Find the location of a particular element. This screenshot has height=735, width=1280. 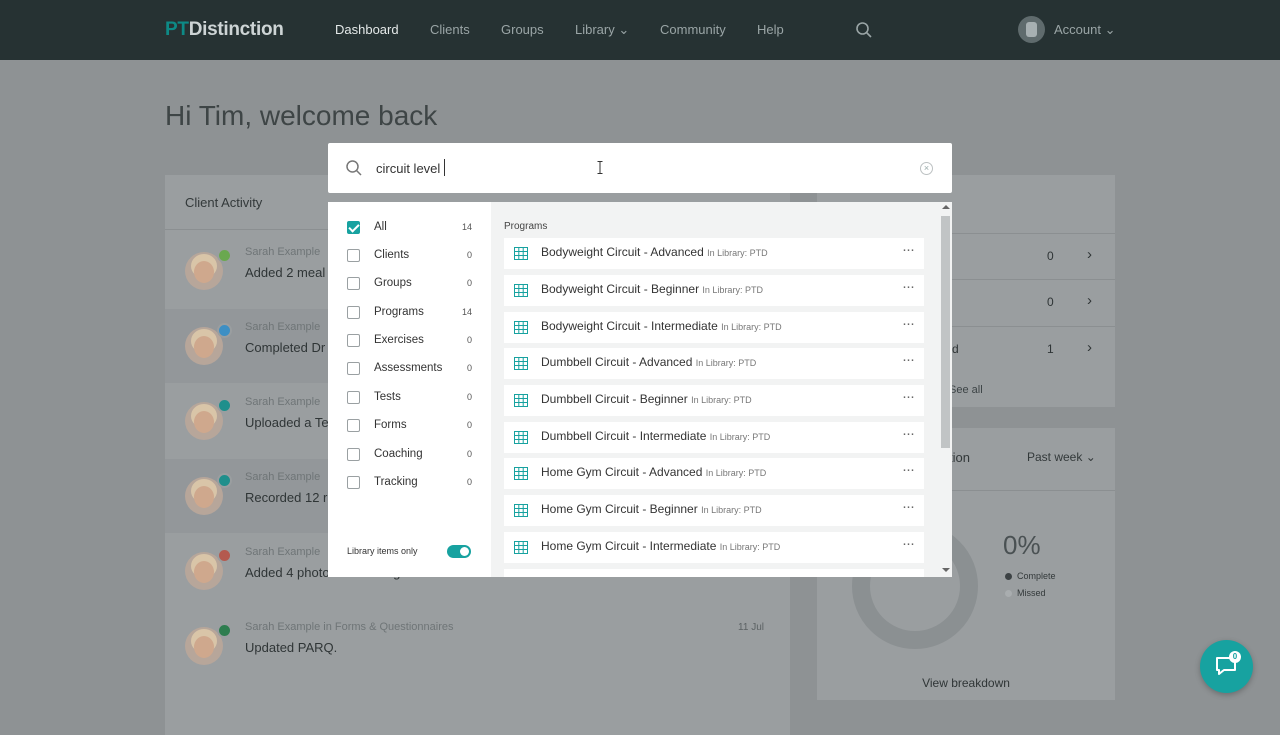

ptdistinction-logo: PTDistinction is located at coordinates (224, 30).